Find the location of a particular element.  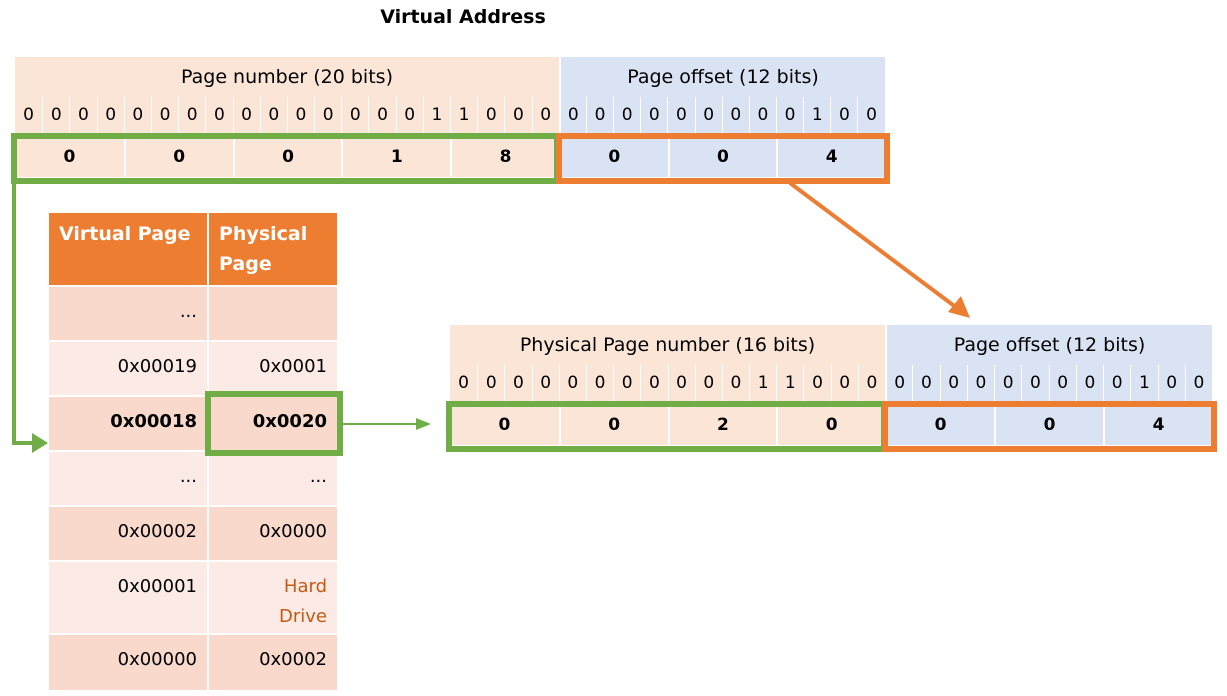

offset-copy-arrow is located at coordinates (879, 249).